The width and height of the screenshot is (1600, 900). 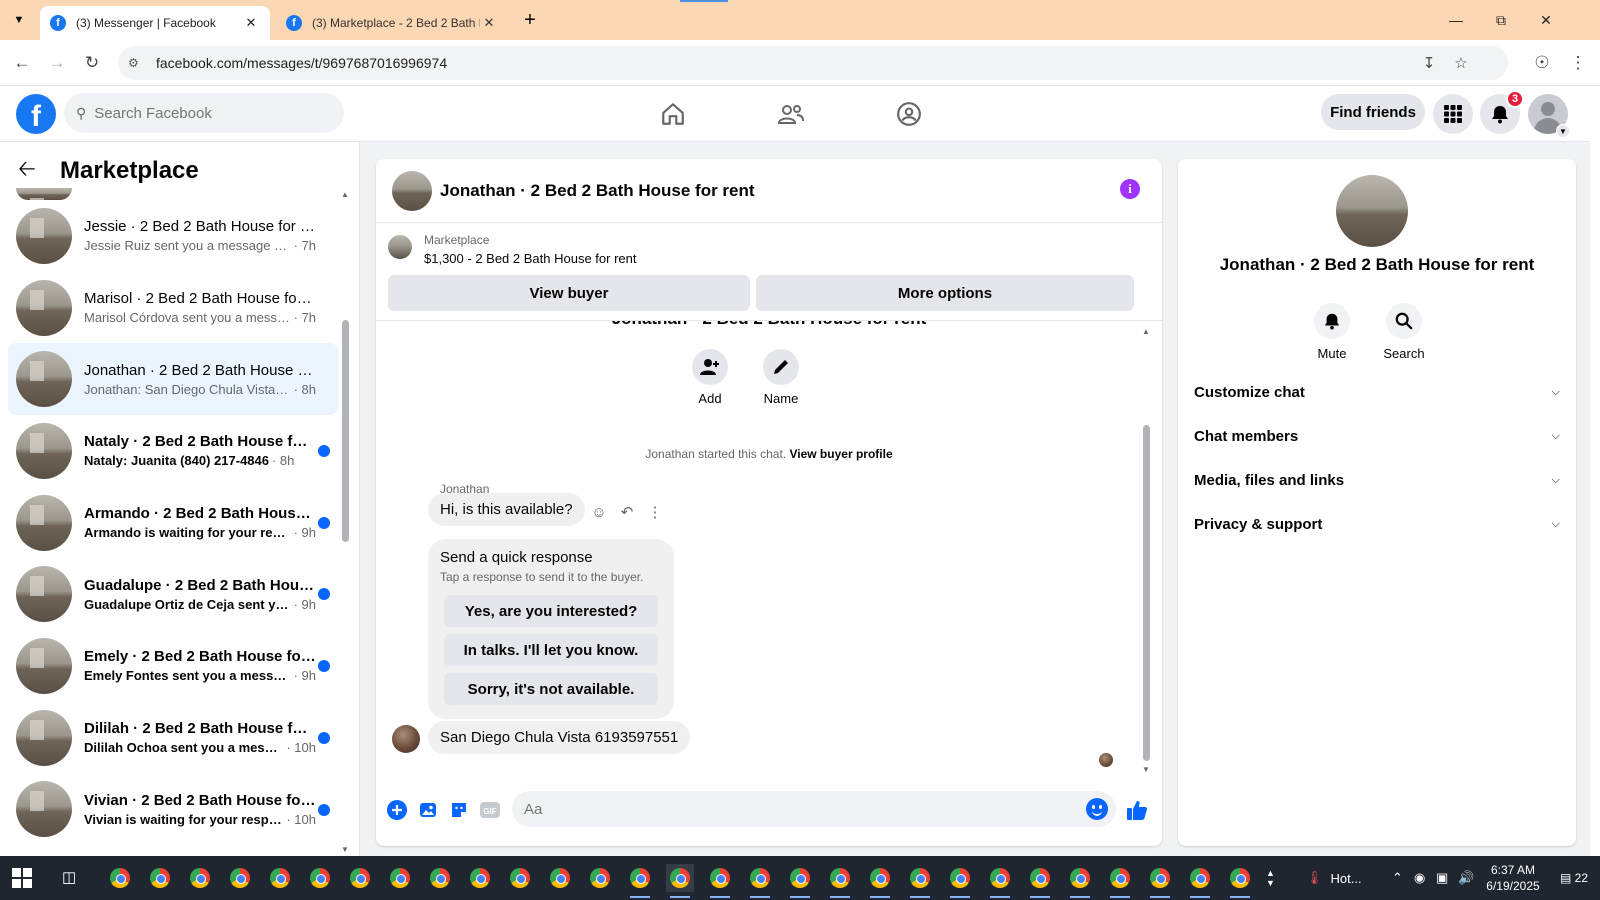 I want to click on buyer-avatar, so click(x=406, y=739).